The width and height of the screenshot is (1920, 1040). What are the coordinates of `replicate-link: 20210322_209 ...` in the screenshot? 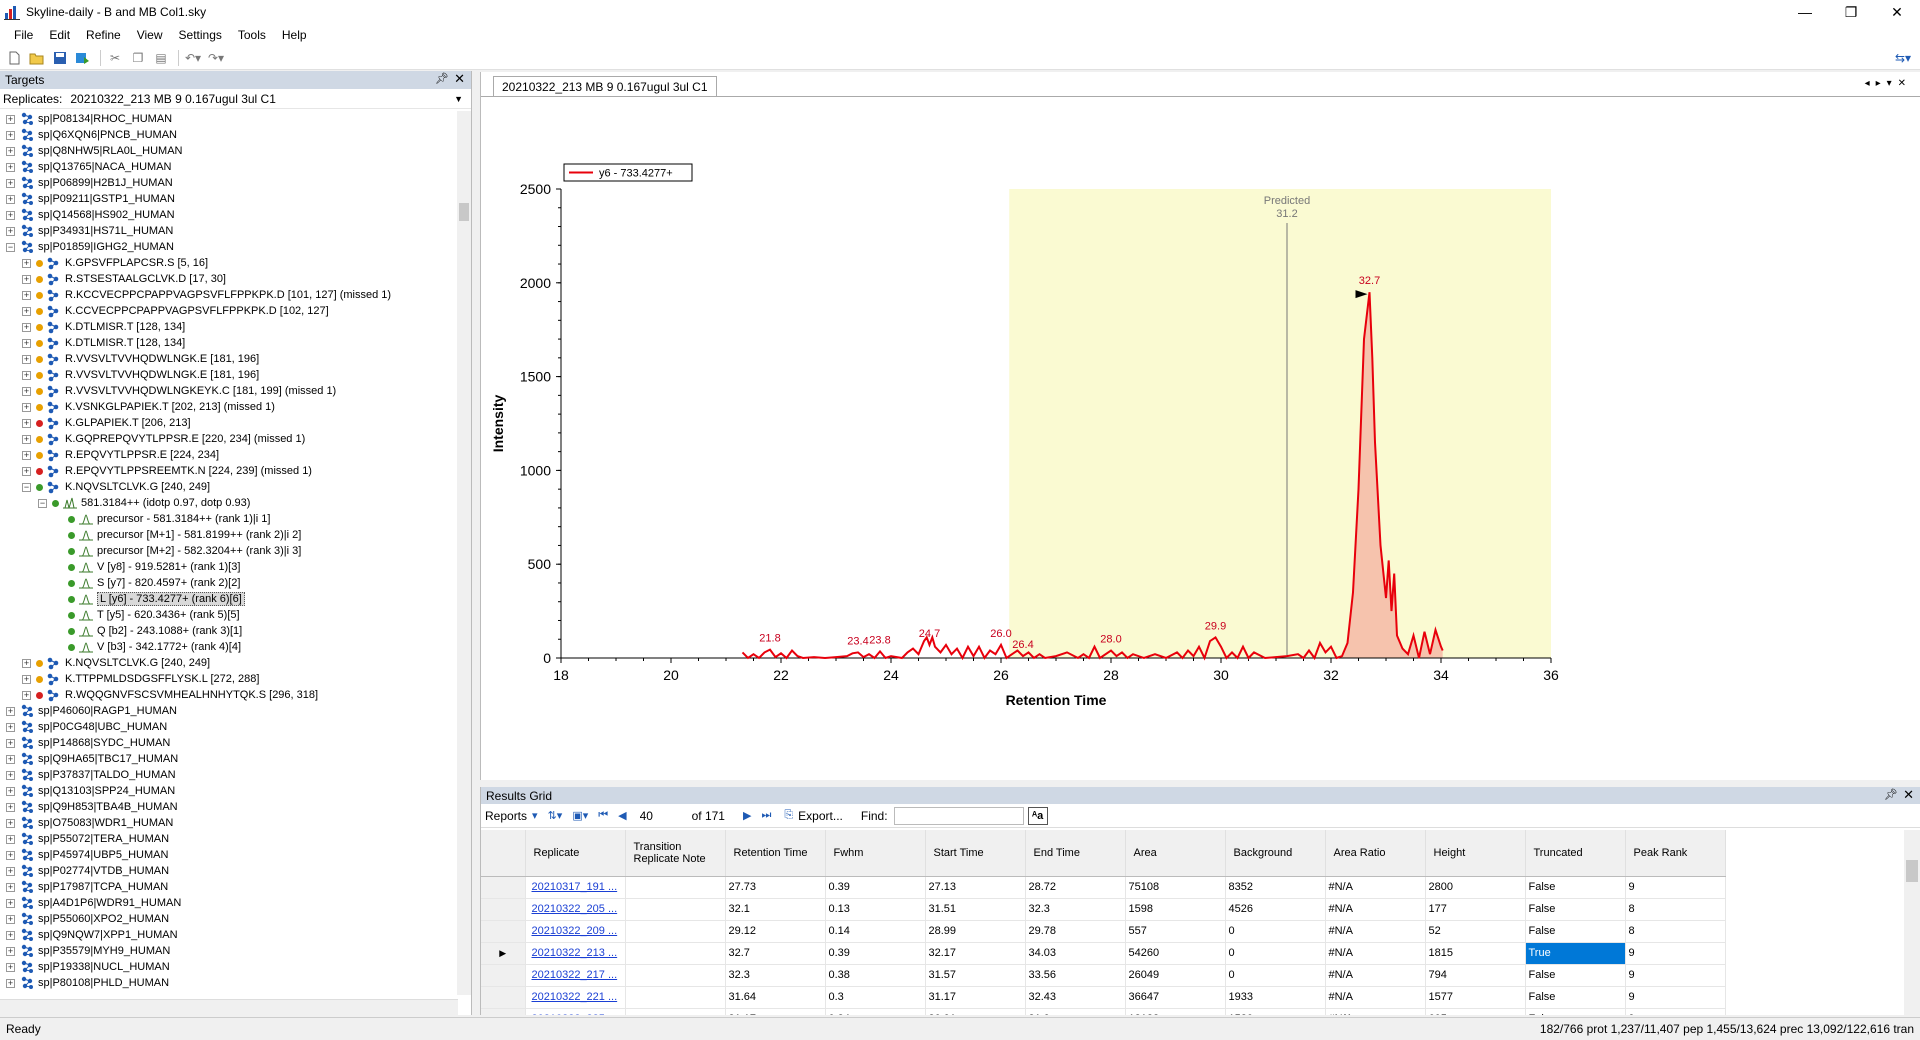 It's located at (575, 931).